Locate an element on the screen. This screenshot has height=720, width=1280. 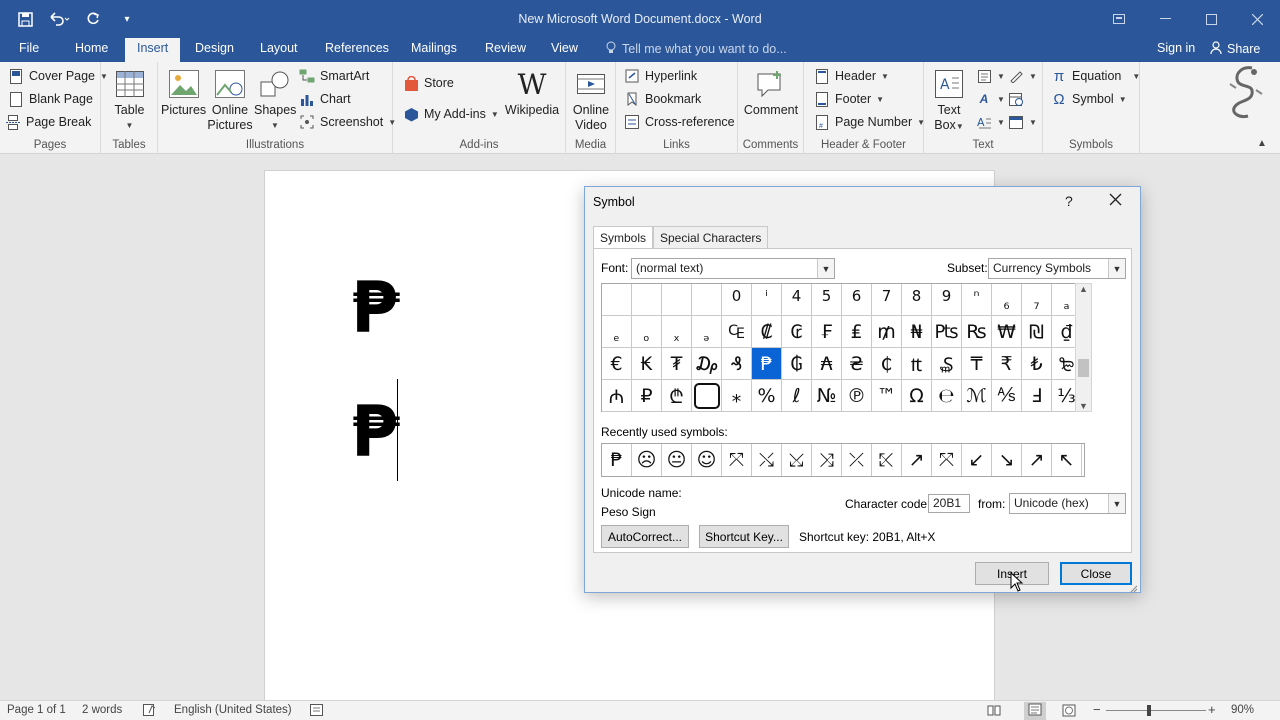
store-button: Store is located at coordinates (428, 83).